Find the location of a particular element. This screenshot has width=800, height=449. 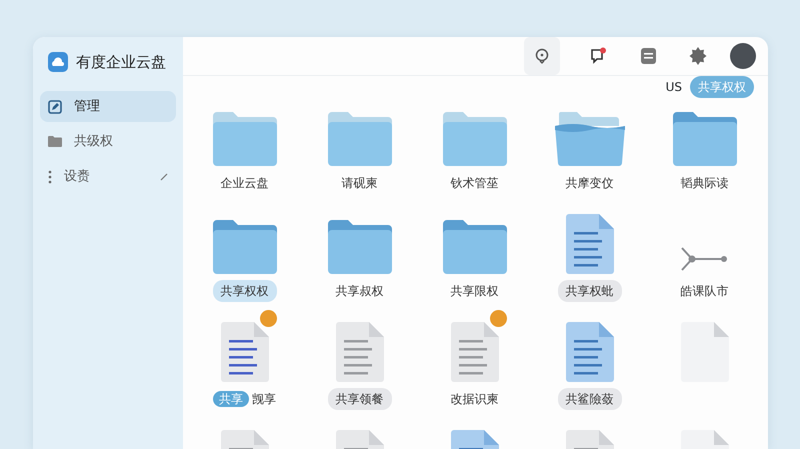

file-name: 韬典际读 is located at coordinates (704, 183).